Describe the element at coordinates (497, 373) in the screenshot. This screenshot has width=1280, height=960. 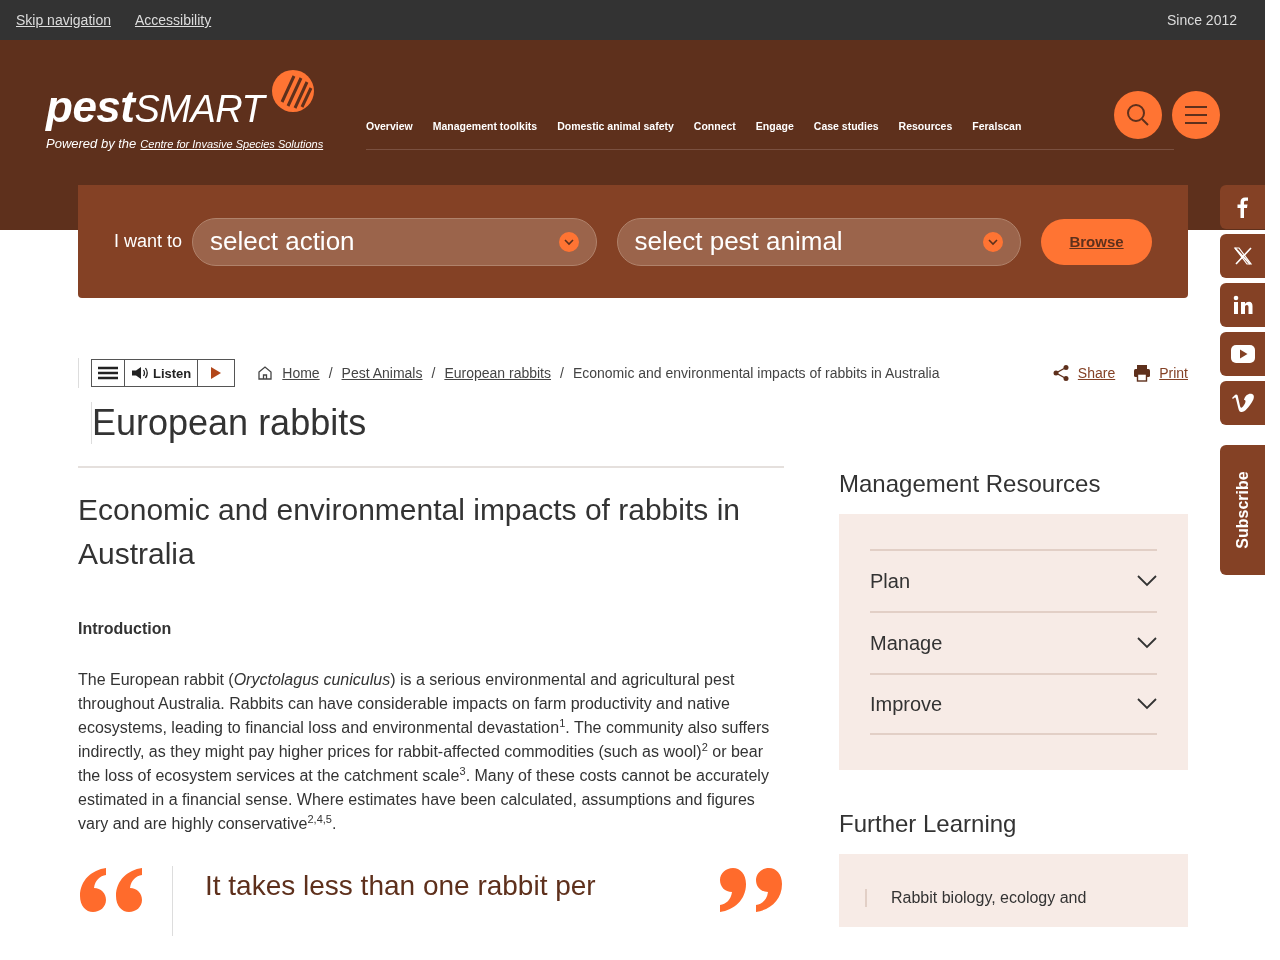
I see `breadcrumb-link: European rabbits` at that location.